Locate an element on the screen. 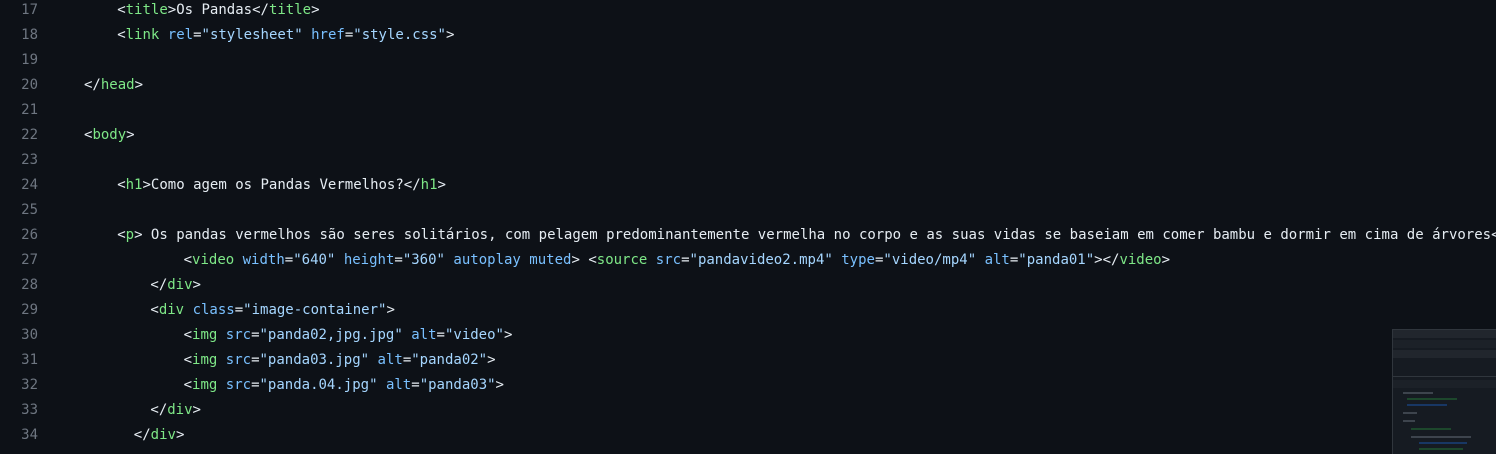  thumbnail-titlebar is located at coordinates (1444, 334).